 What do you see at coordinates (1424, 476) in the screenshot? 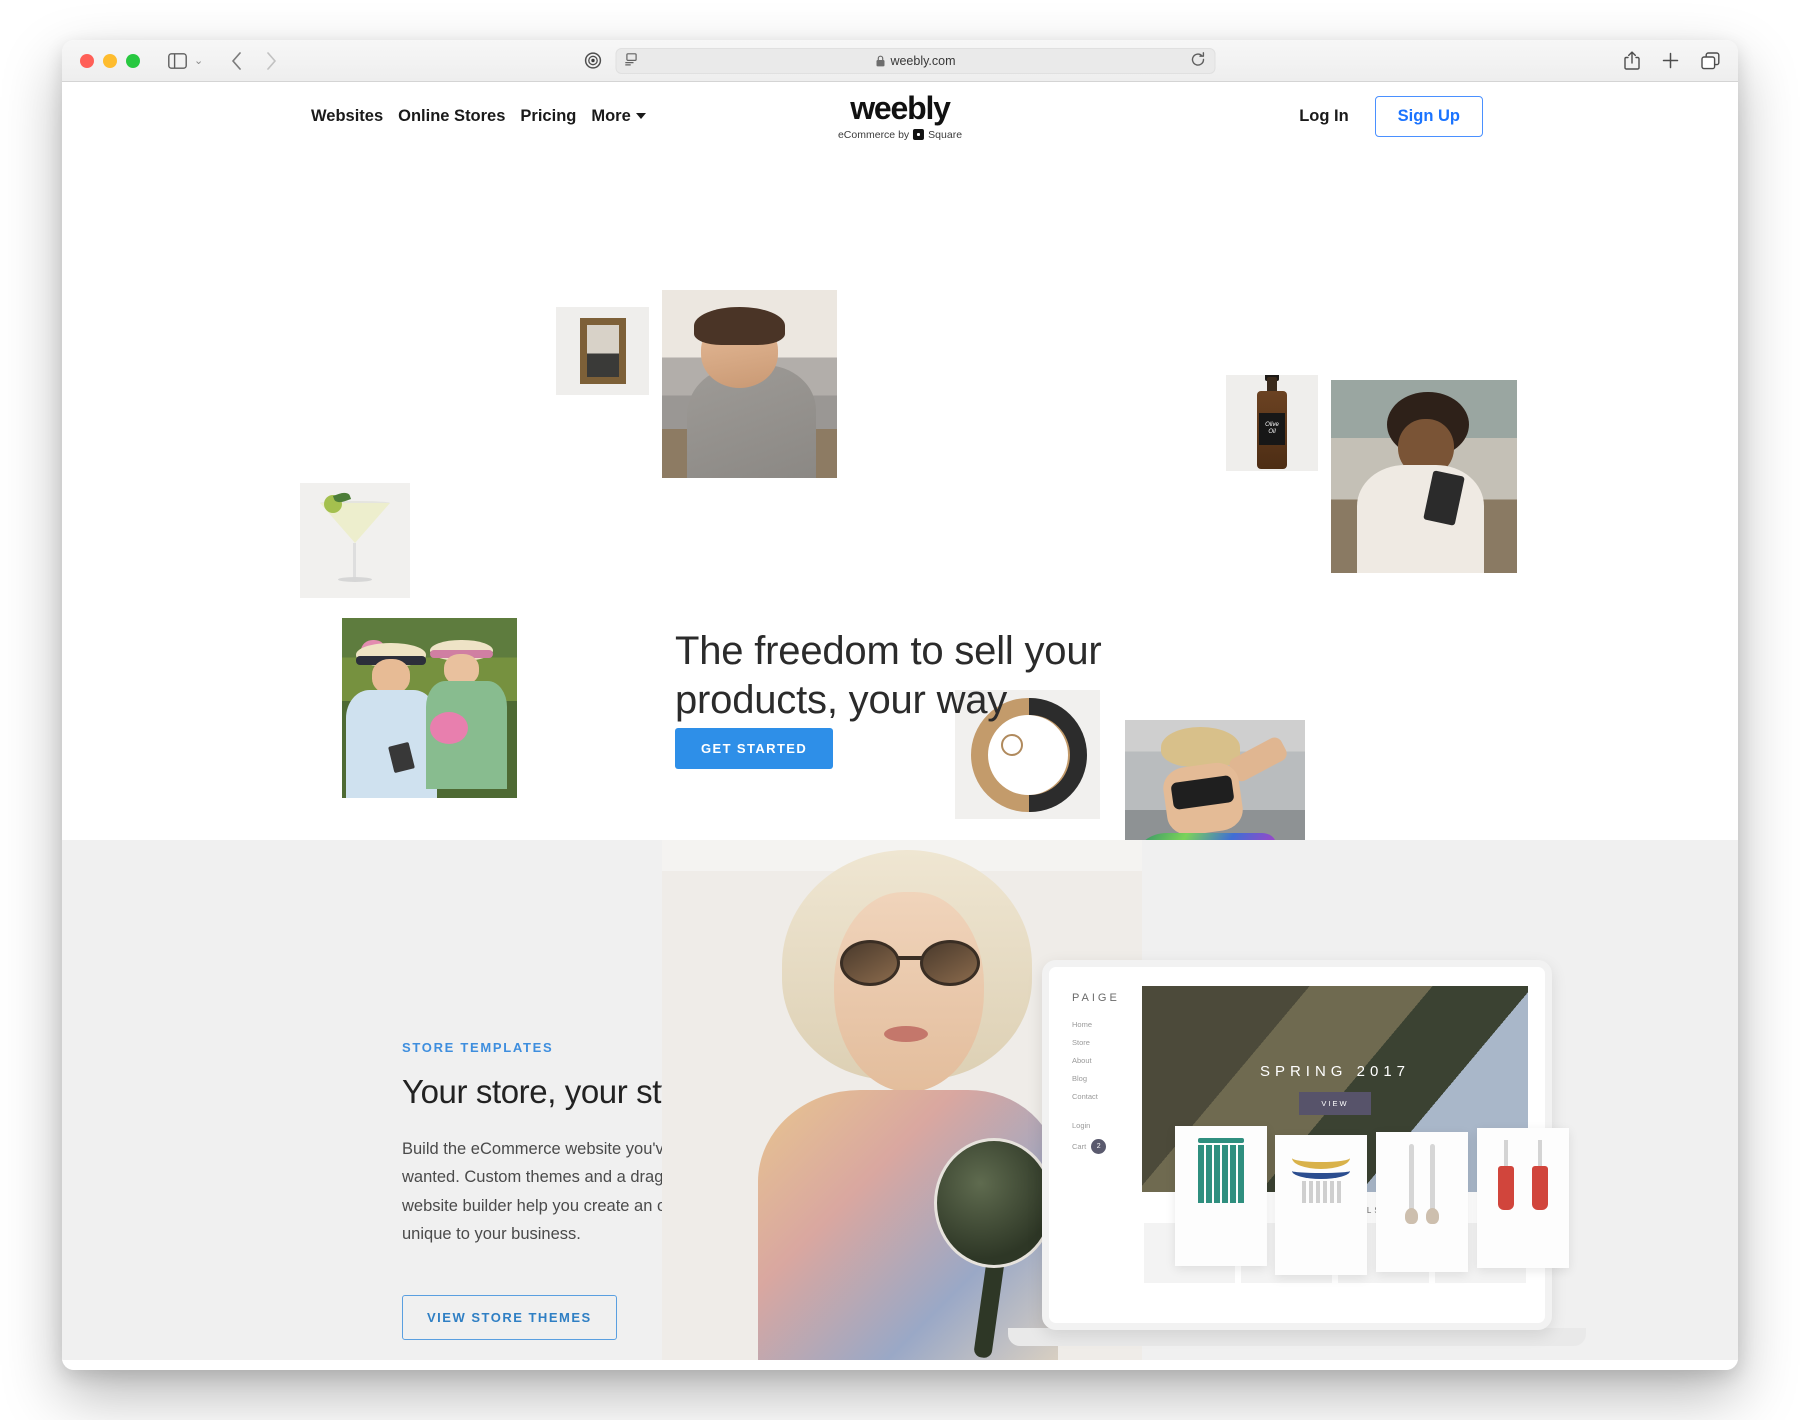
I see `woman-with-phone-photo-tile` at bounding box center [1424, 476].